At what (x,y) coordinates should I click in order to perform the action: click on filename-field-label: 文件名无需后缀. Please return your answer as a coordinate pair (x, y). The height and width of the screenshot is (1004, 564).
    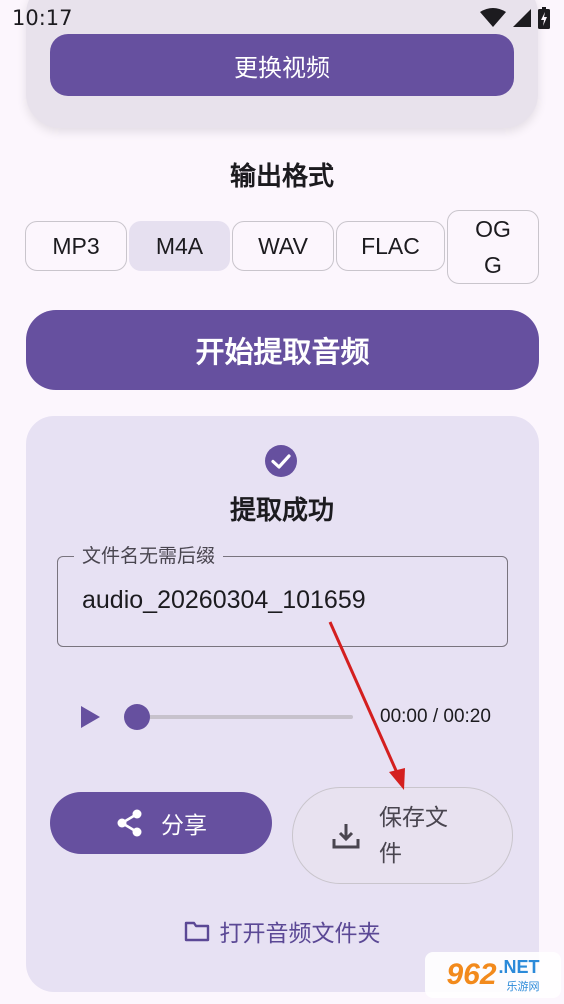
    Looking at the image, I should click on (149, 554).